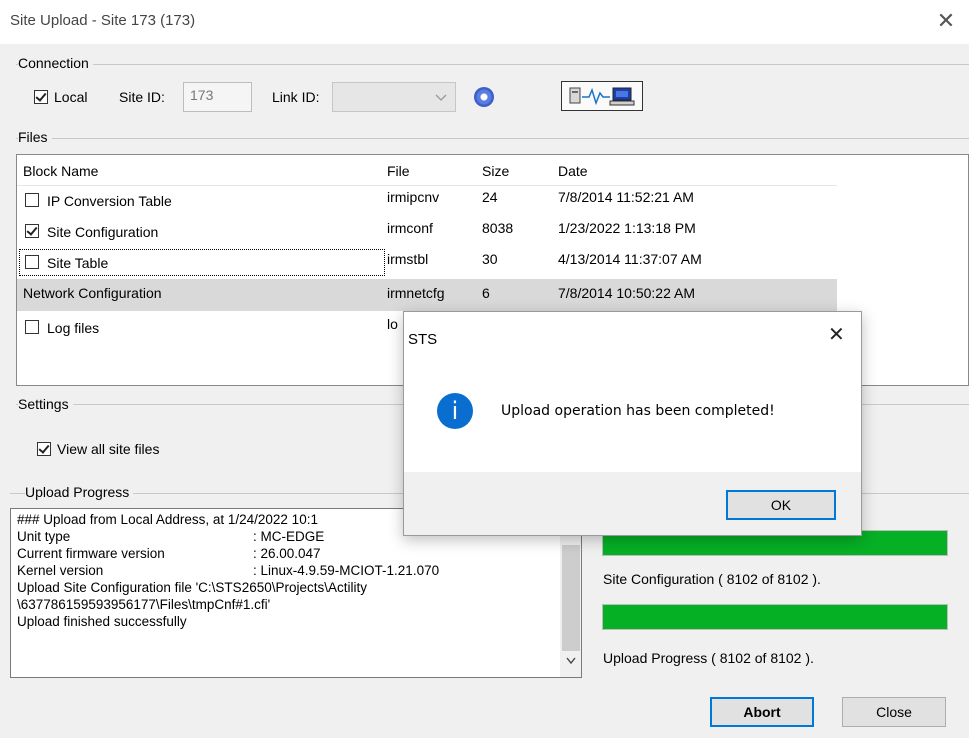 Image resolution: width=969 pixels, height=738 pixels. What do you see at coordinates (627, 228) in the screenshot?
I see `file-row-date: 1/23/2022 1:13:18 PM` at bounding box center [627, 228].